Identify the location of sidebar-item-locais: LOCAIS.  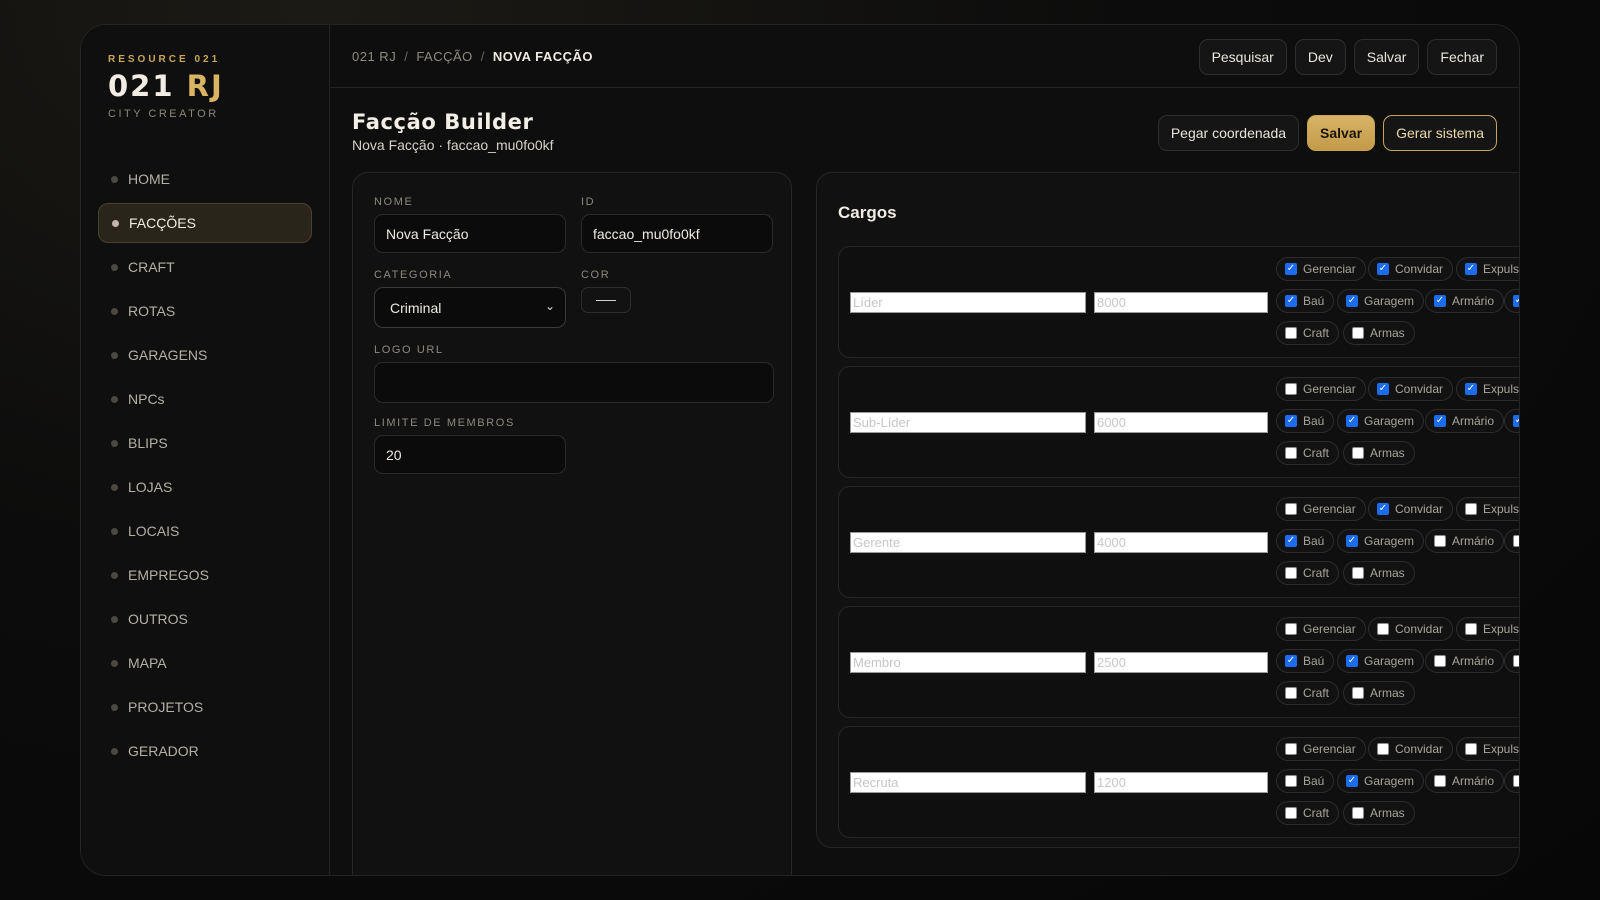
(205, 531).